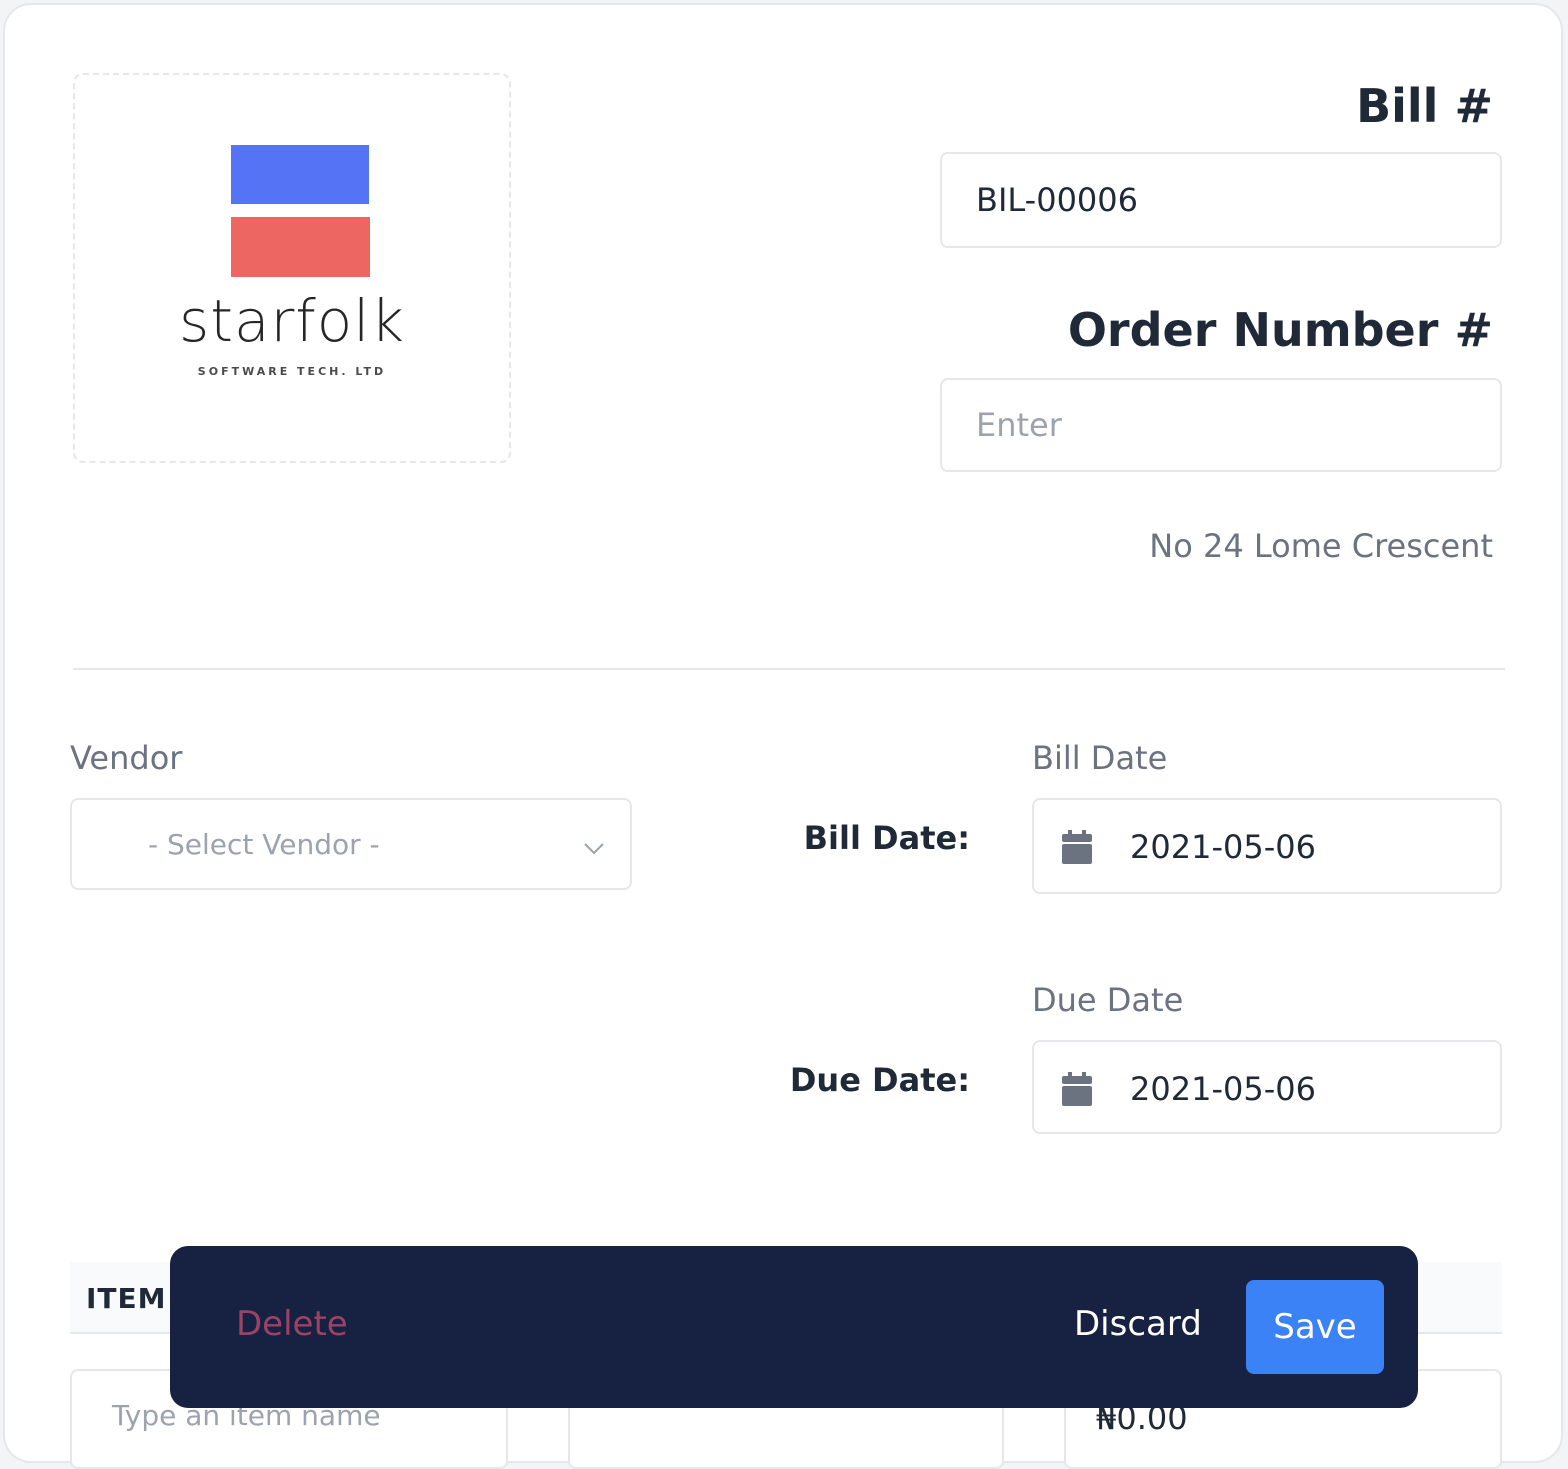 This screenshot has height=1469, width=1568. I want to click on vendor-label: Vendor, so click(126, 758).